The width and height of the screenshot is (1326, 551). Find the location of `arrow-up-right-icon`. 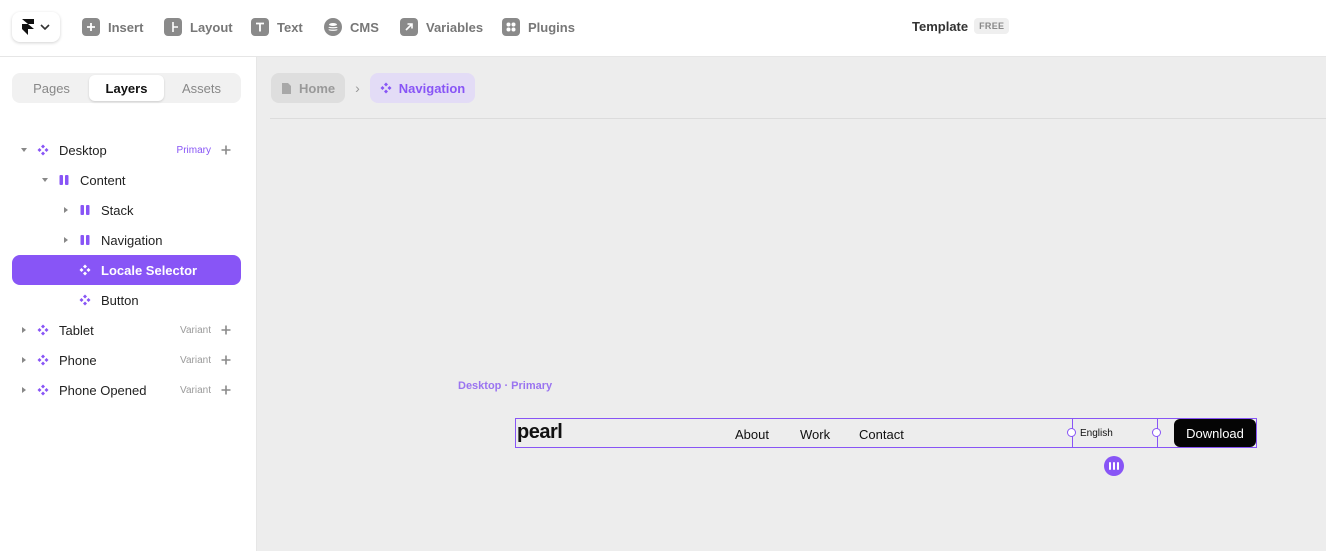

arrow-up-right-icon is located at coordinates (409, 27).